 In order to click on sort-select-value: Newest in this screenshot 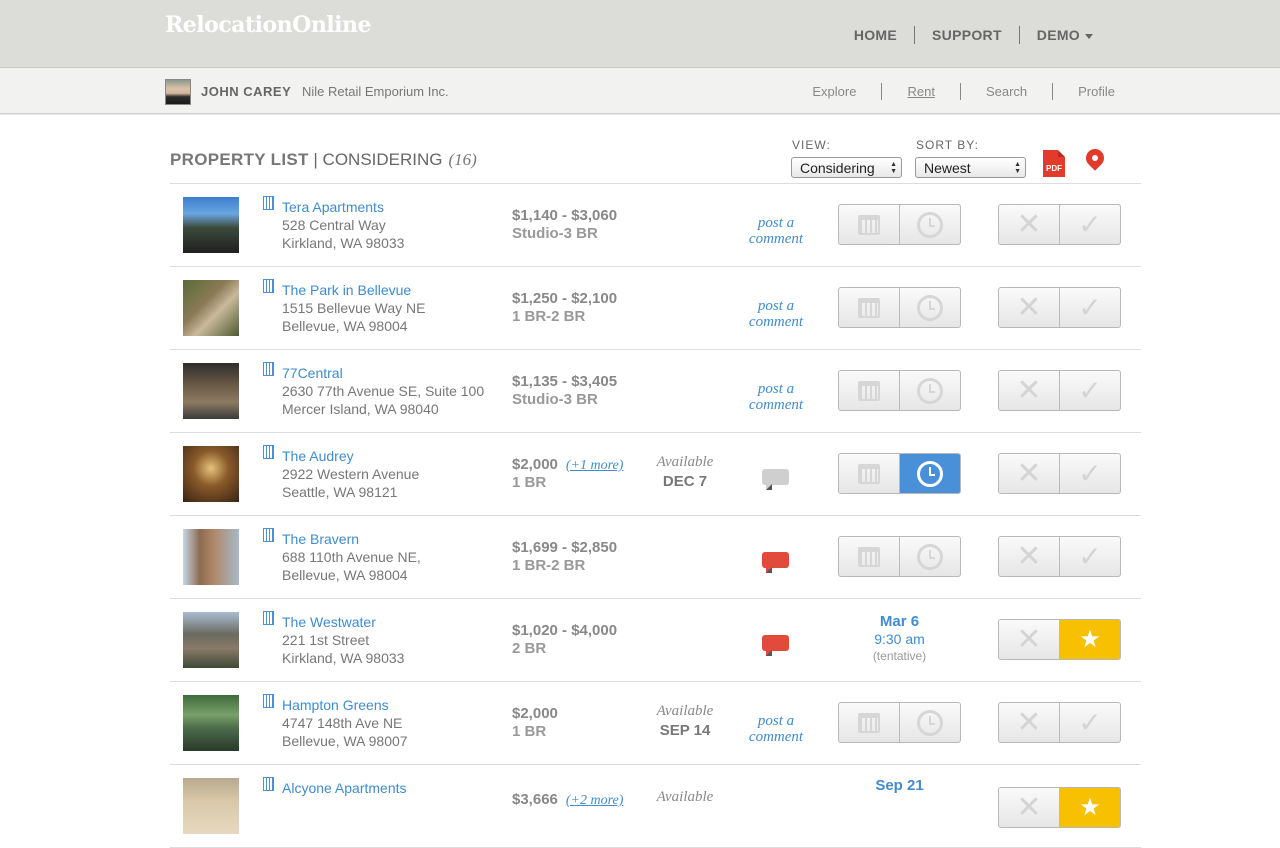, I will do `click(947, 168)`.